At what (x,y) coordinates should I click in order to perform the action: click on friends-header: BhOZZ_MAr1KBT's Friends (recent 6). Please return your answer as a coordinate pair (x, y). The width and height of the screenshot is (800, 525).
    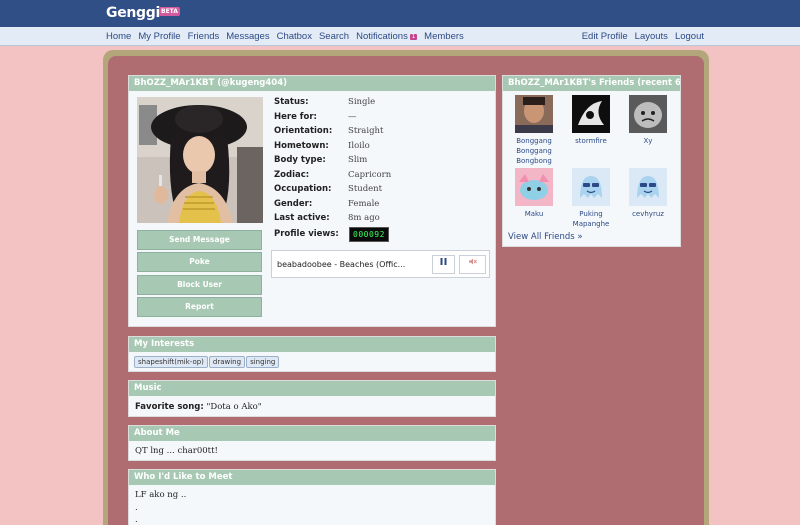
    Looking at the image, I should click on (591, 83).